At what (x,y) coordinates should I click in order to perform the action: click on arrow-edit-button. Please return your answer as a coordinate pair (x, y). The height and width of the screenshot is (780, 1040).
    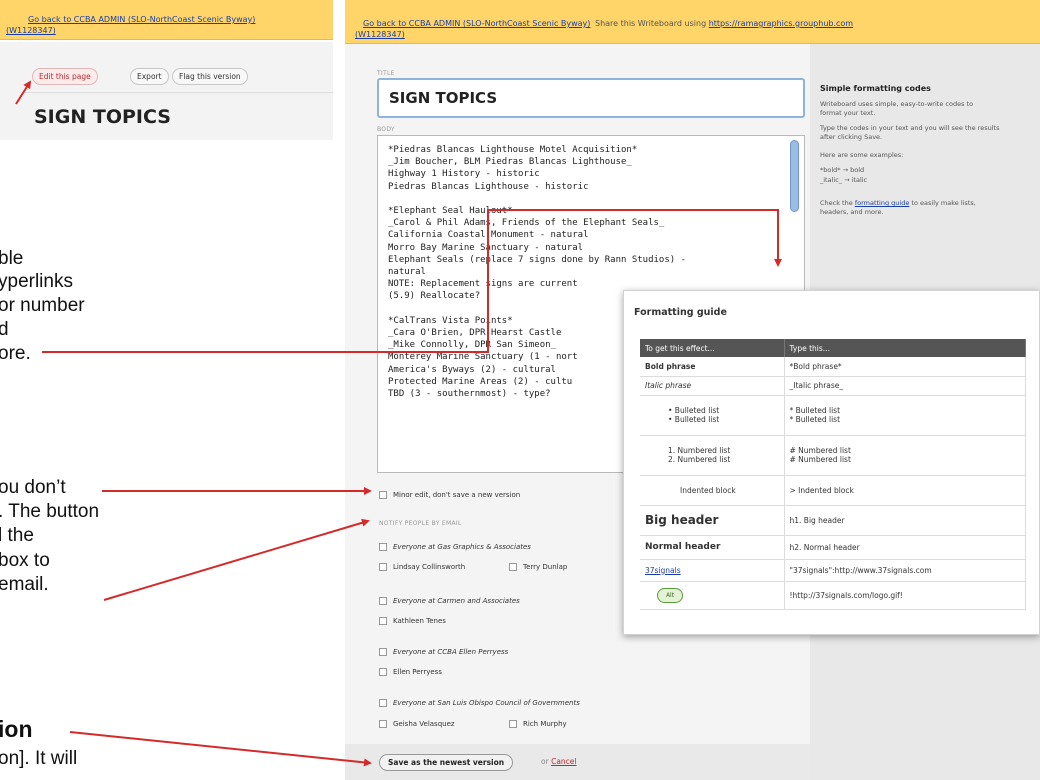
    Looking at the image, I should click on (23, 92).